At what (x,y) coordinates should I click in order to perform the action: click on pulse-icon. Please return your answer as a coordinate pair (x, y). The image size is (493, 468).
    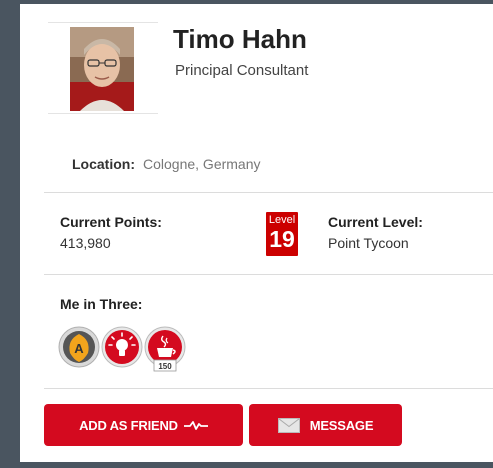
    Looking at the image, I should click on (195, 425).